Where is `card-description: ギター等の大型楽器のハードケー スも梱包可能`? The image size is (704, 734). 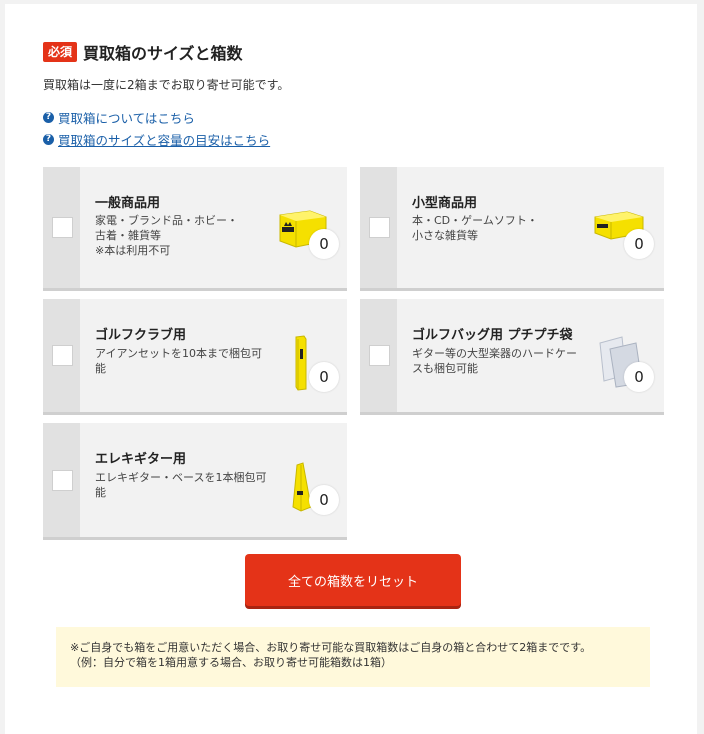 card-description: ギター等の大型楽器のハードケー スも梱包可能 is located at coordinates (494, 361).